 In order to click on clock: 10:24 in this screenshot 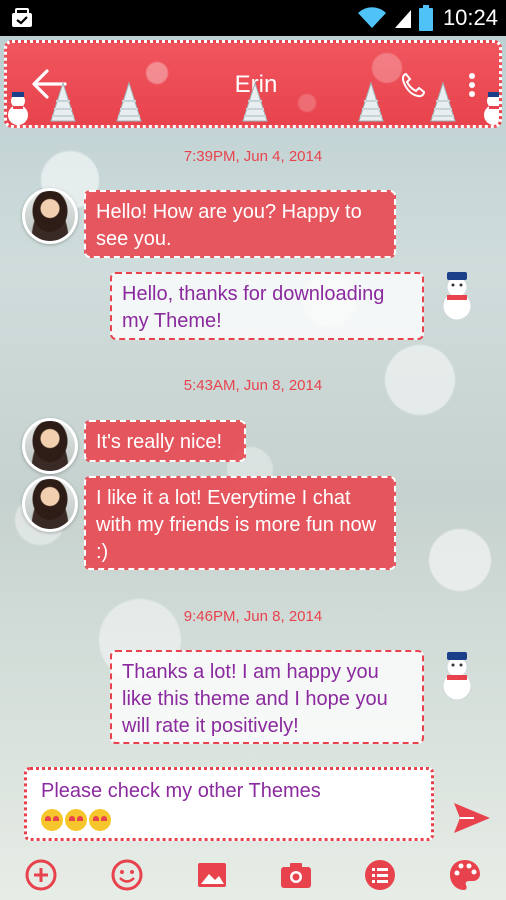, I will do `click(470, 17)`.